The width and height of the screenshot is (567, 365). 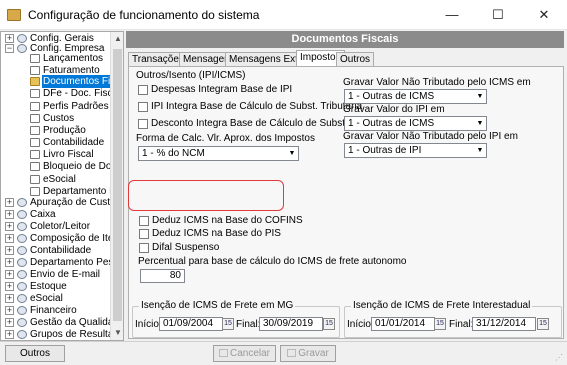 I want to click on isencao-interestadual-title: Isenção de ICMS de Frete Interestadual, so click(x=442, y=305).